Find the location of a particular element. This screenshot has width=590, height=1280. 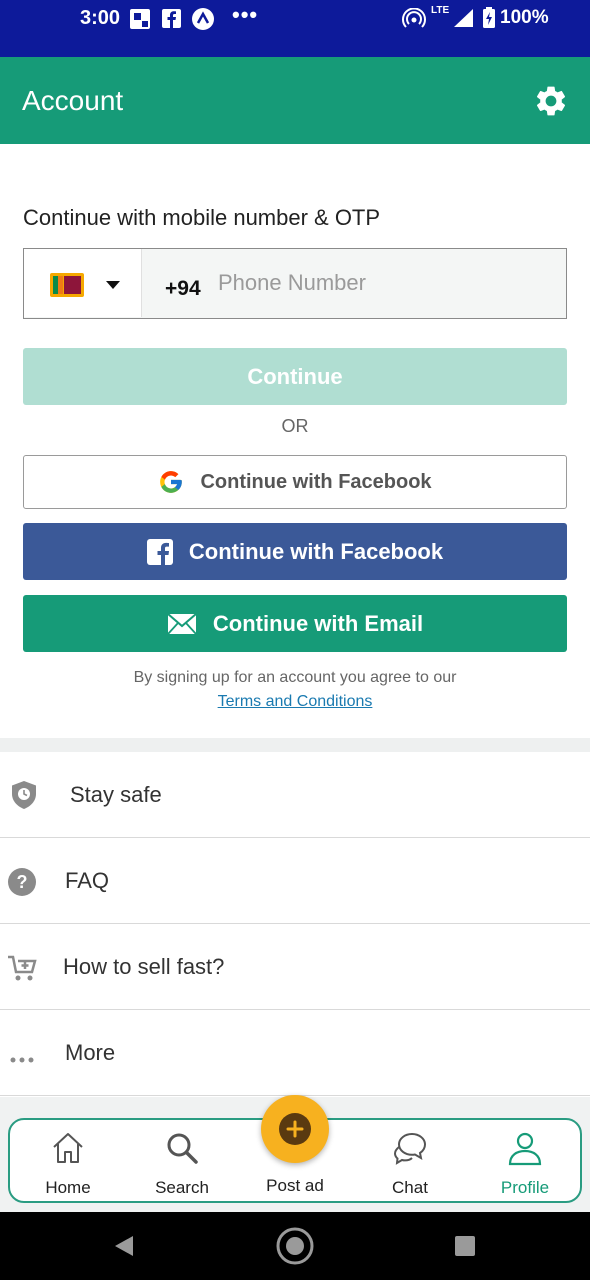

status-time: 3:00 is located at coordinates (100, 18).